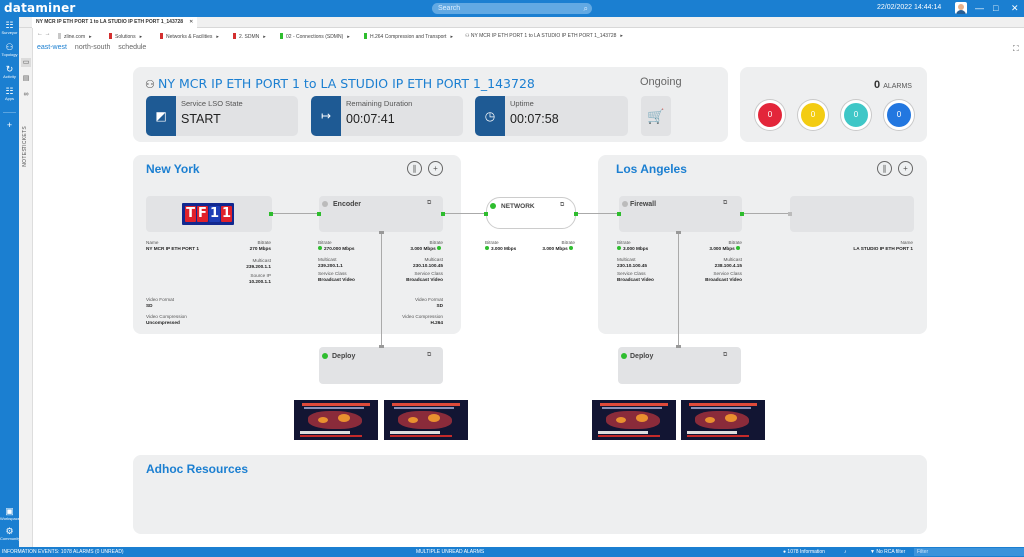 The image size is (1024, 557). I want to click on nav-topology: ⚇ Topology, so click(9, 50).